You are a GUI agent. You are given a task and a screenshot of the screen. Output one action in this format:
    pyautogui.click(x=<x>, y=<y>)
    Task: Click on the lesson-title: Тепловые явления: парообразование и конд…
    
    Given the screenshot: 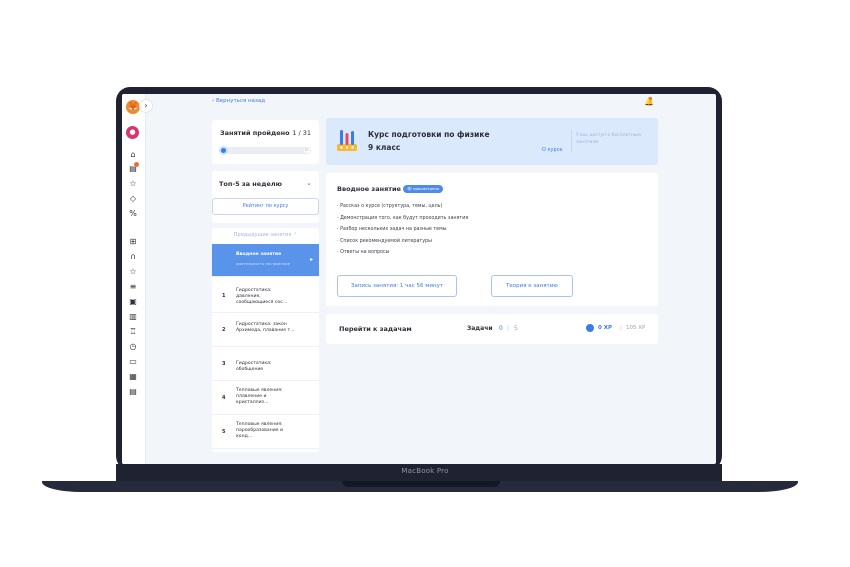 What is the action you would take?
    pyautogui.click(x=259, y=430)
    